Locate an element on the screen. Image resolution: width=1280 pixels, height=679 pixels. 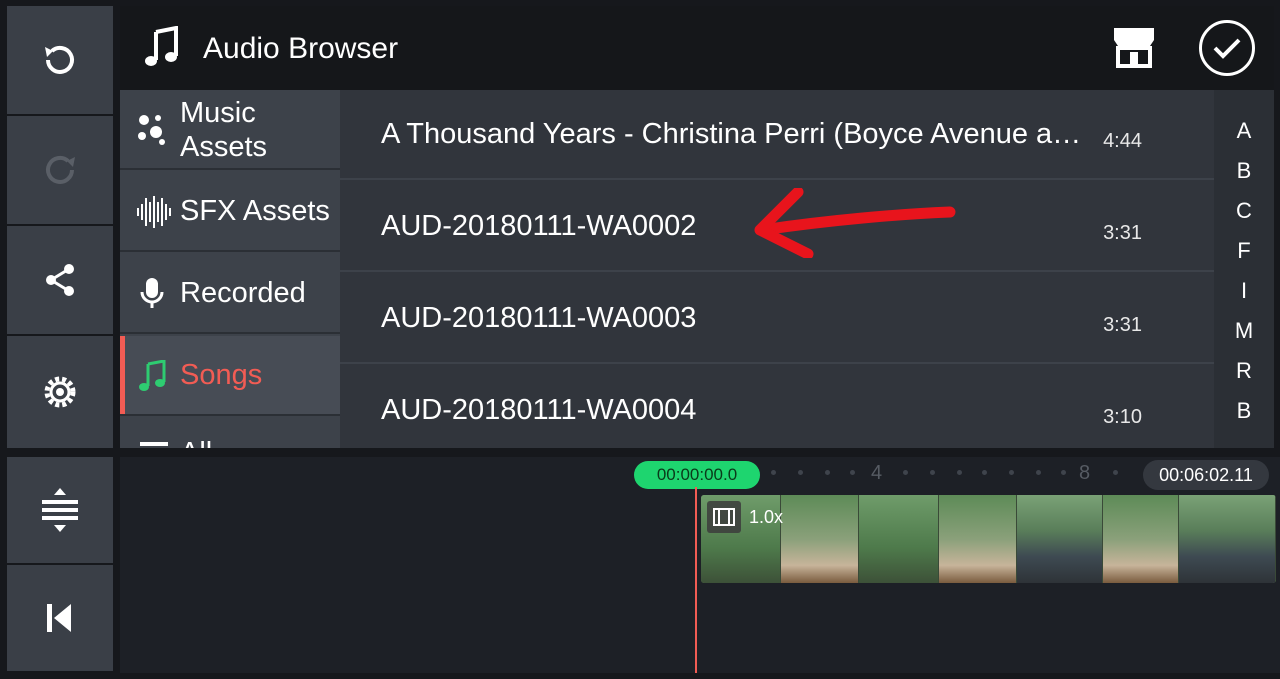
skip-back-icon is located at coordinates (59, 618).